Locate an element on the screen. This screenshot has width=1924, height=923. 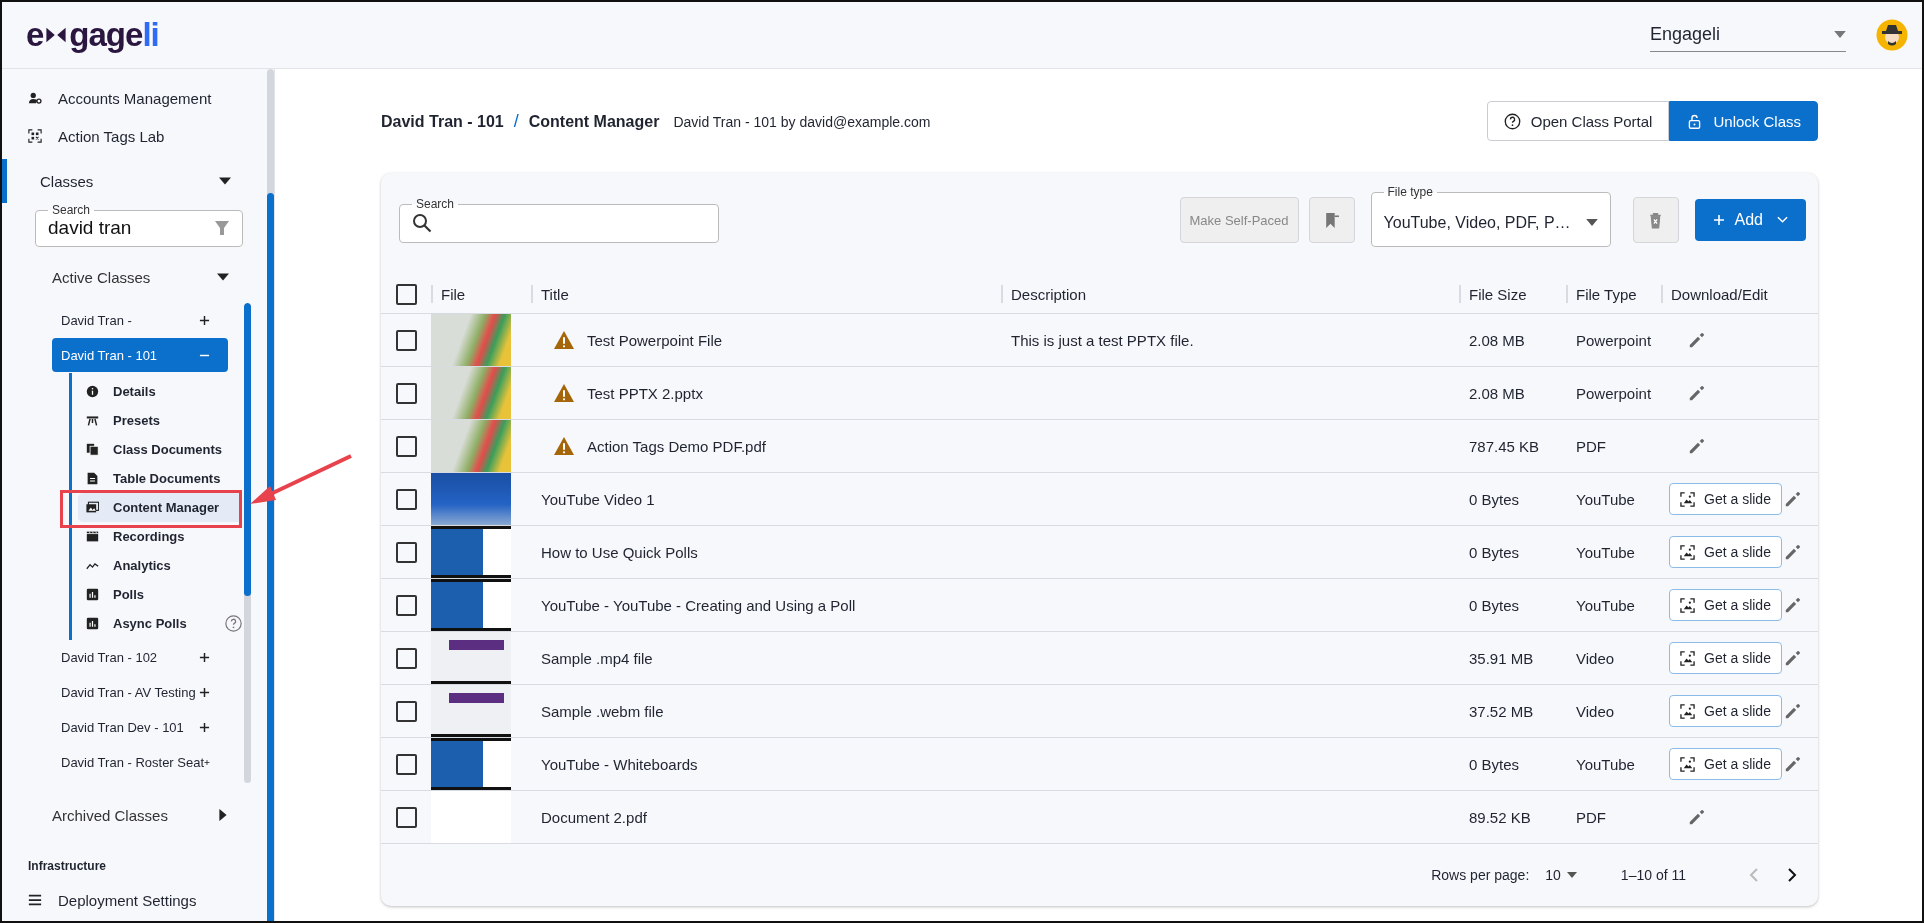
list-icon is located at coordinates (35, 900).